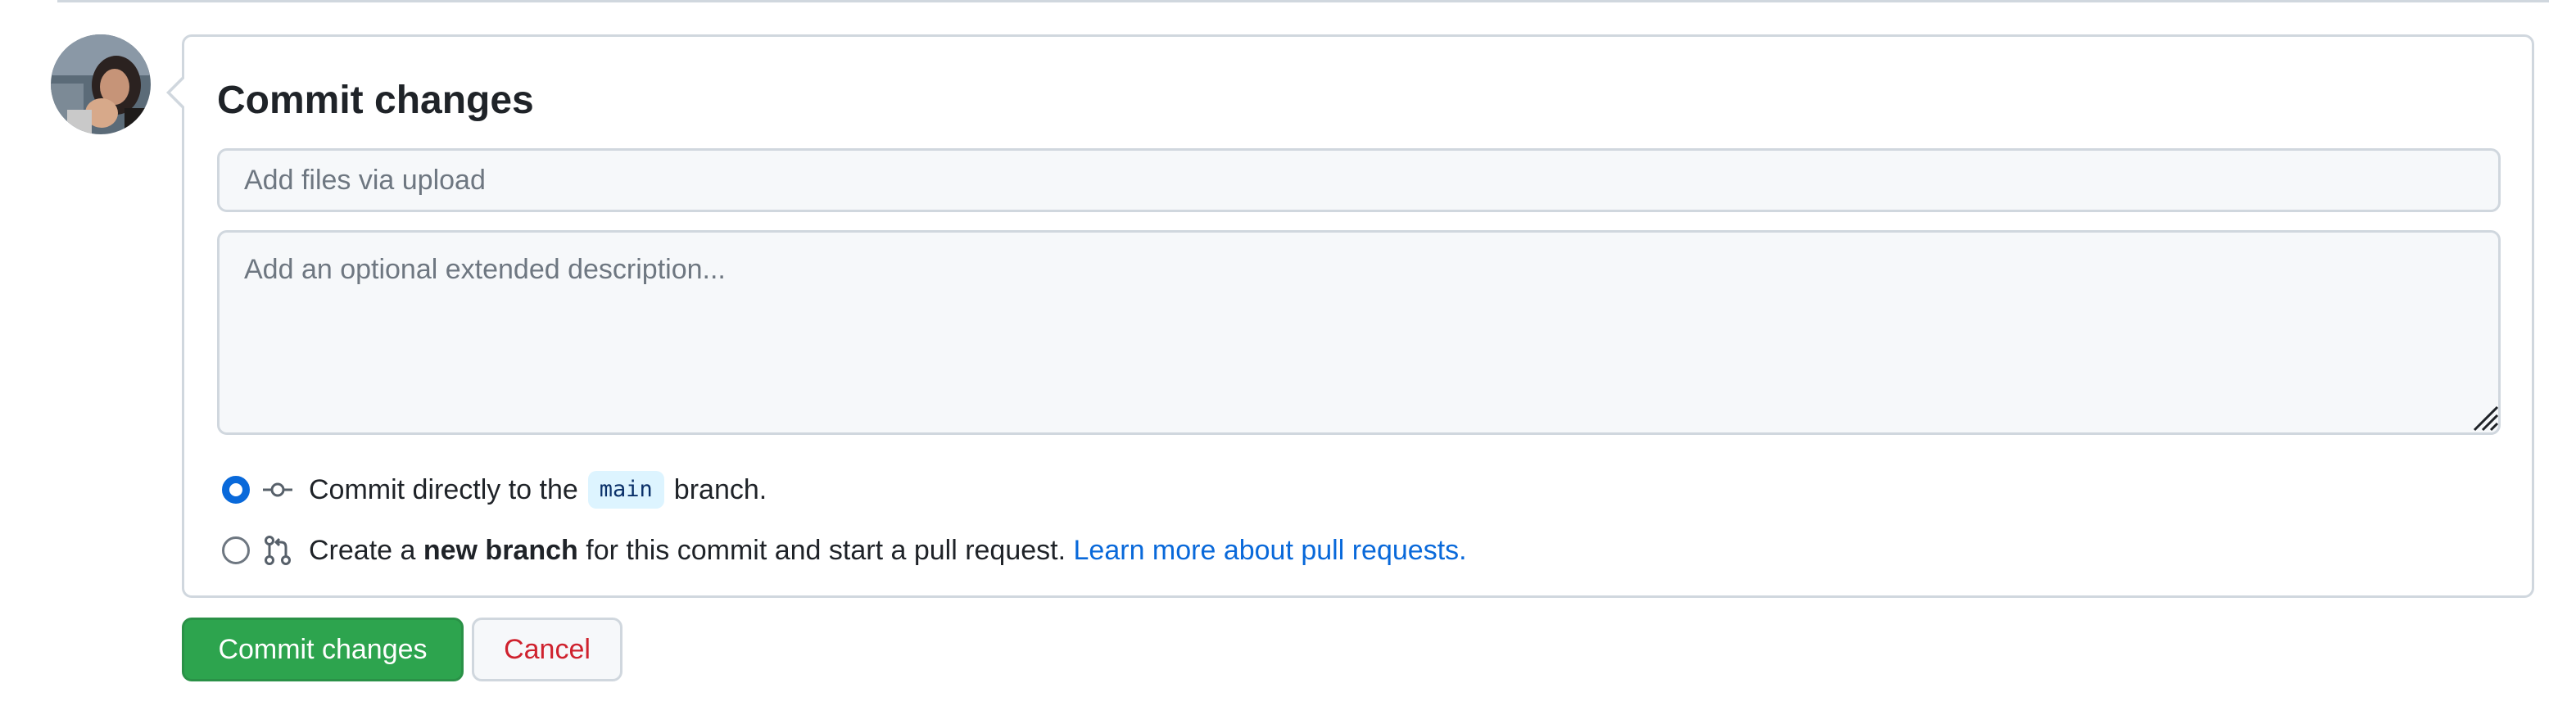 The width and height of the screenshot is (2576, 706). What do you see at coordinates (443, 489) in the screenshot?
I see `commit-direct-text: Commit directly to the` at bounding box center [443, 489].